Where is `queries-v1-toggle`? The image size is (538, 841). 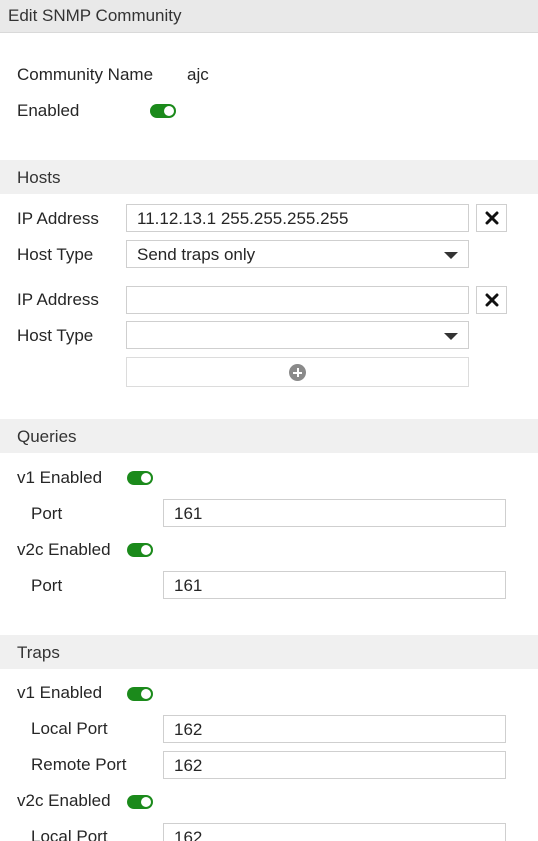
queries-v1-toggle is located at coordinates (140, 478).